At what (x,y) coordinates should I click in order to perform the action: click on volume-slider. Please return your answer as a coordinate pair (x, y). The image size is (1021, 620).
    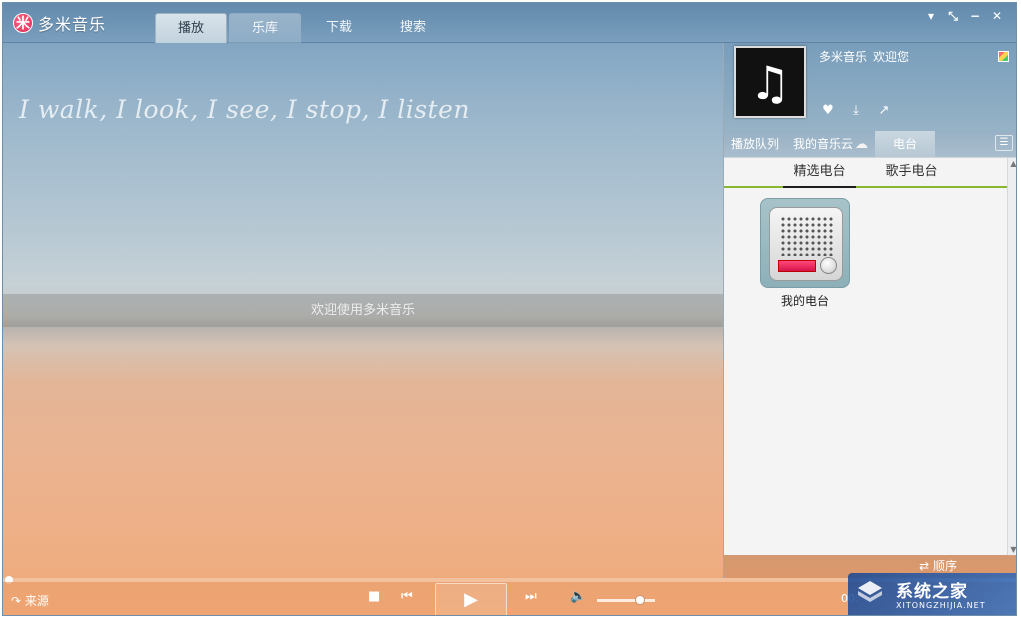
    Looking at the image, I should click on (626, 600).